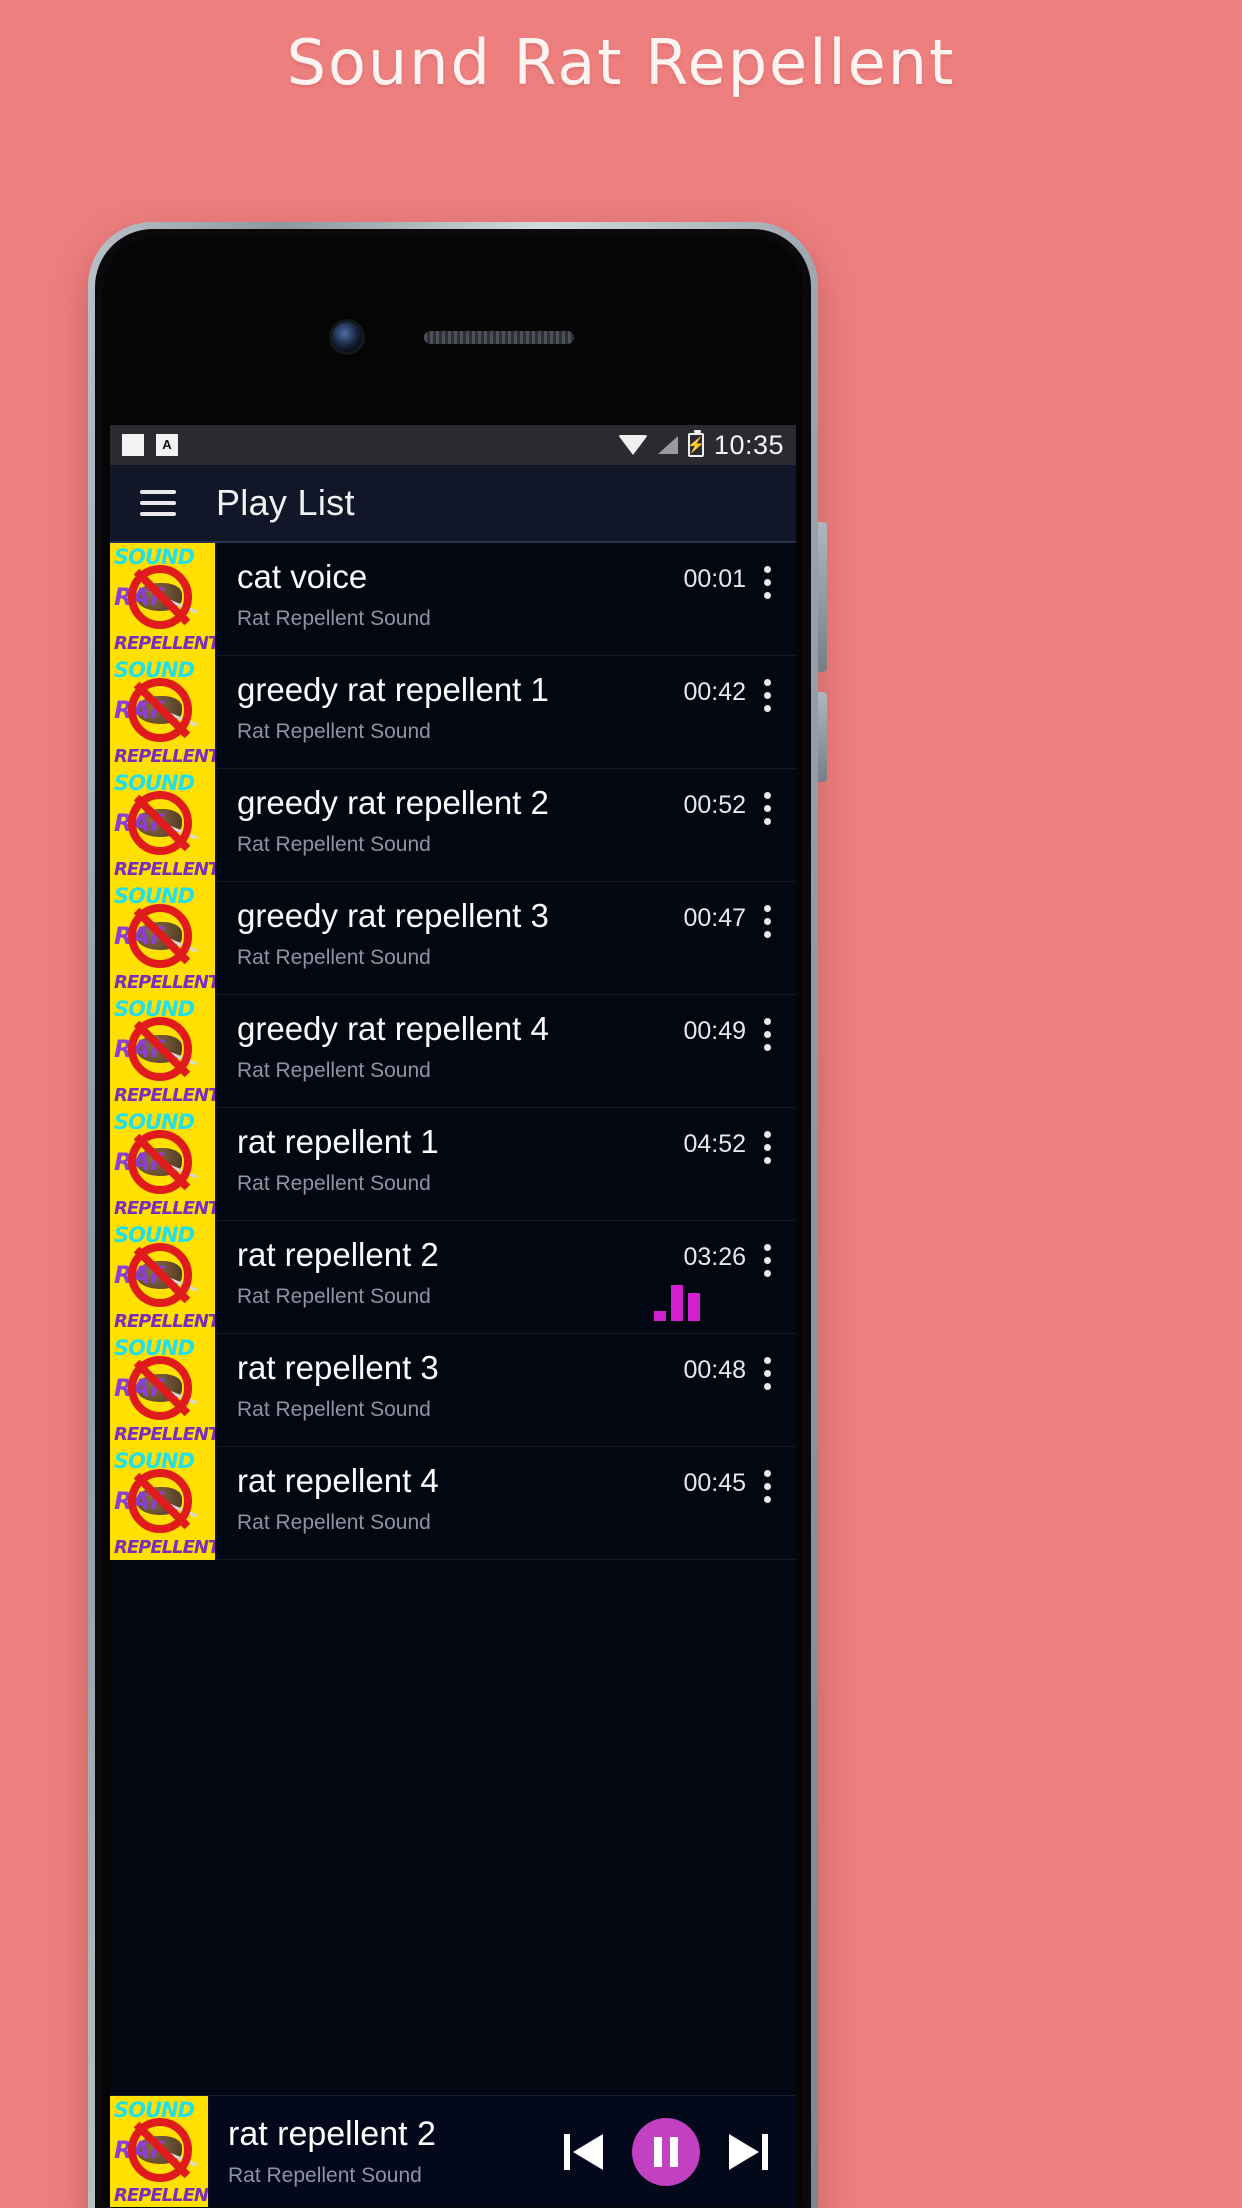 Image resolution: width=1242 pixels, height=2208 pixels. I want to click on pause-icon, so click(666, 2151).